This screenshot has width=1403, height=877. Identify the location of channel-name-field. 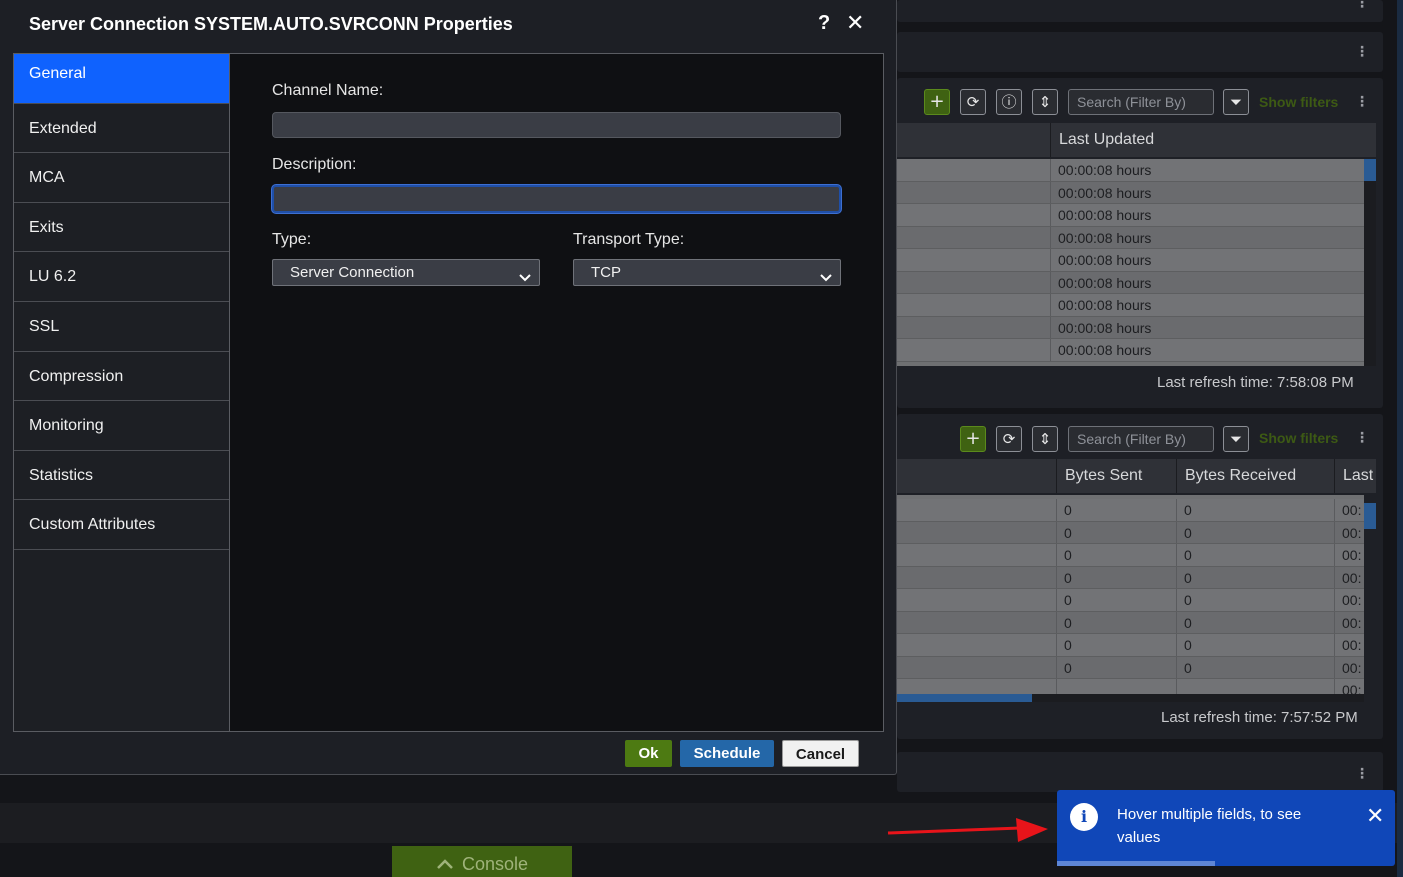
(556, 125).